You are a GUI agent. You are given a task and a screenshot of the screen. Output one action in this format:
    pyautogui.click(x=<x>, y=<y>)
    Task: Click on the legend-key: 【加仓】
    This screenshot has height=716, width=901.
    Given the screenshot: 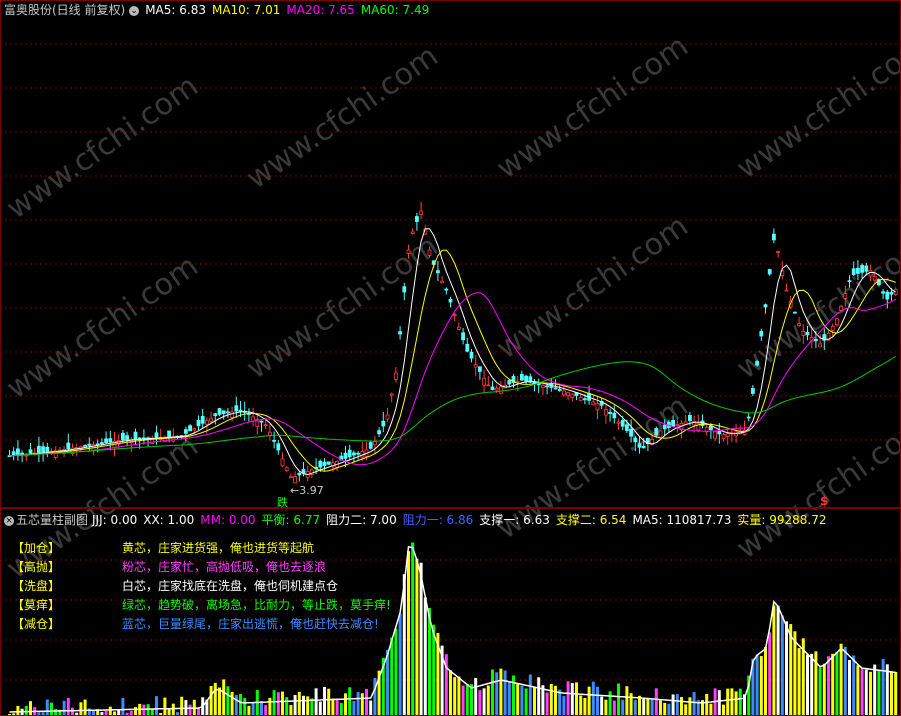 What is the action you would take?
    pyautogui.click(x=36, y=548)
    